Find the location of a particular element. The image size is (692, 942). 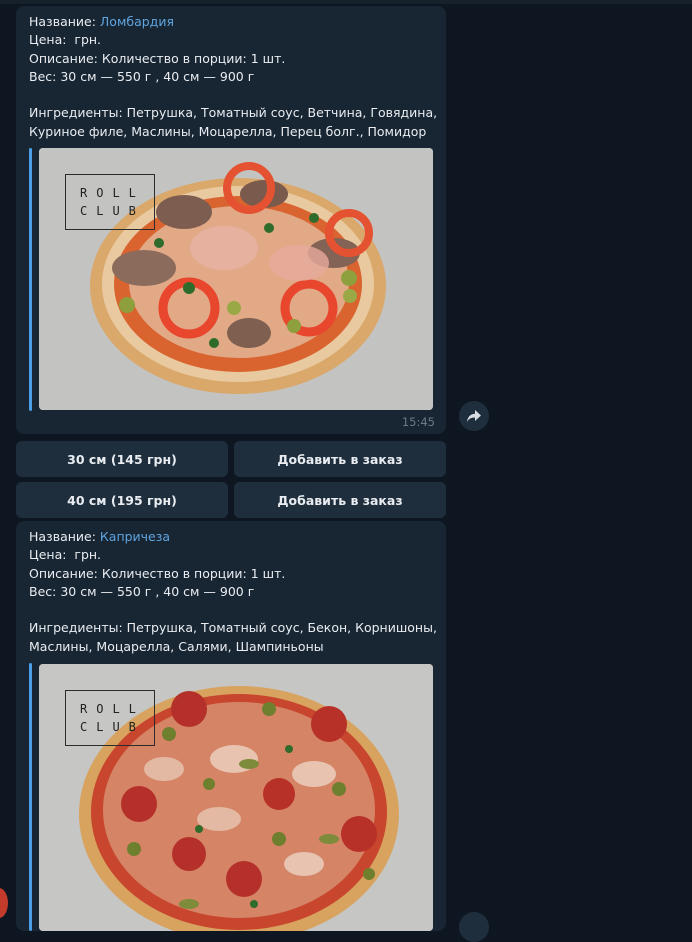

avatar is located at coordinates (4, 903).